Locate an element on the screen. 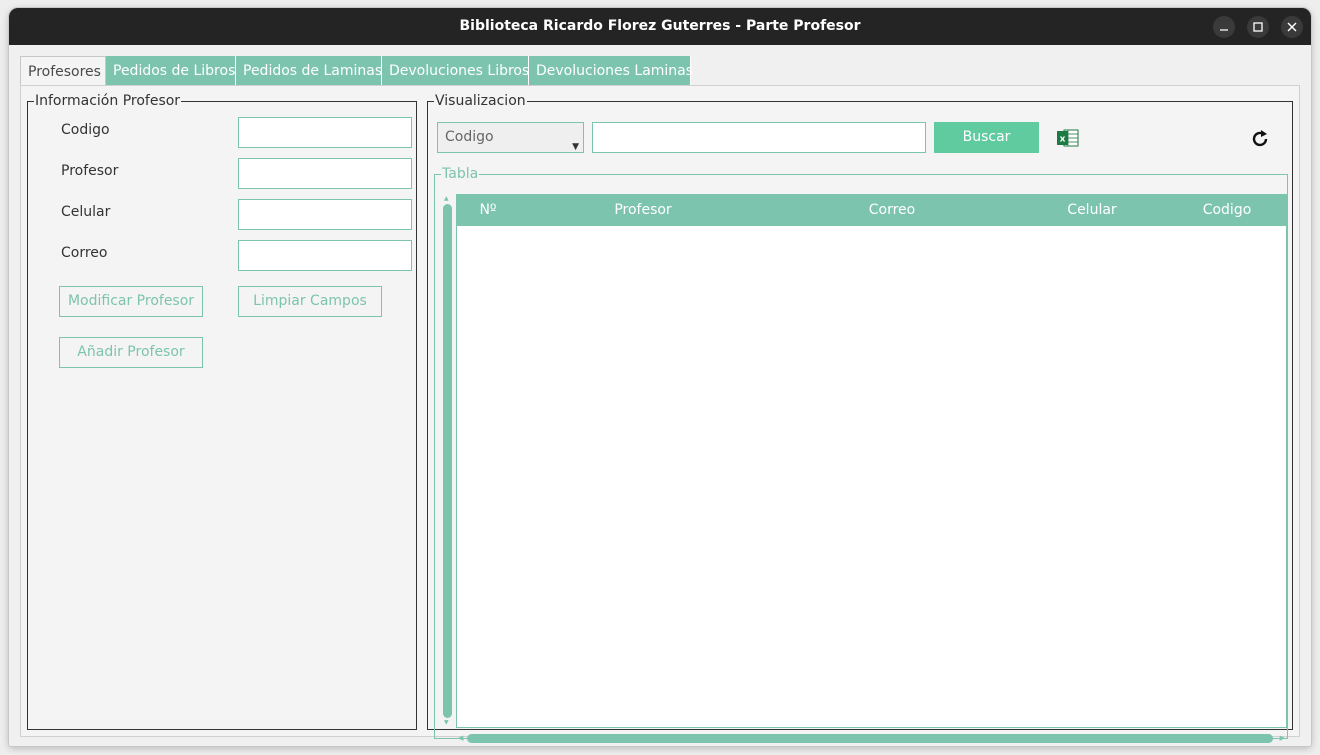  tab-devoluciones-laminas: Devoluciones Laminas is located at coordinates (611, 71).